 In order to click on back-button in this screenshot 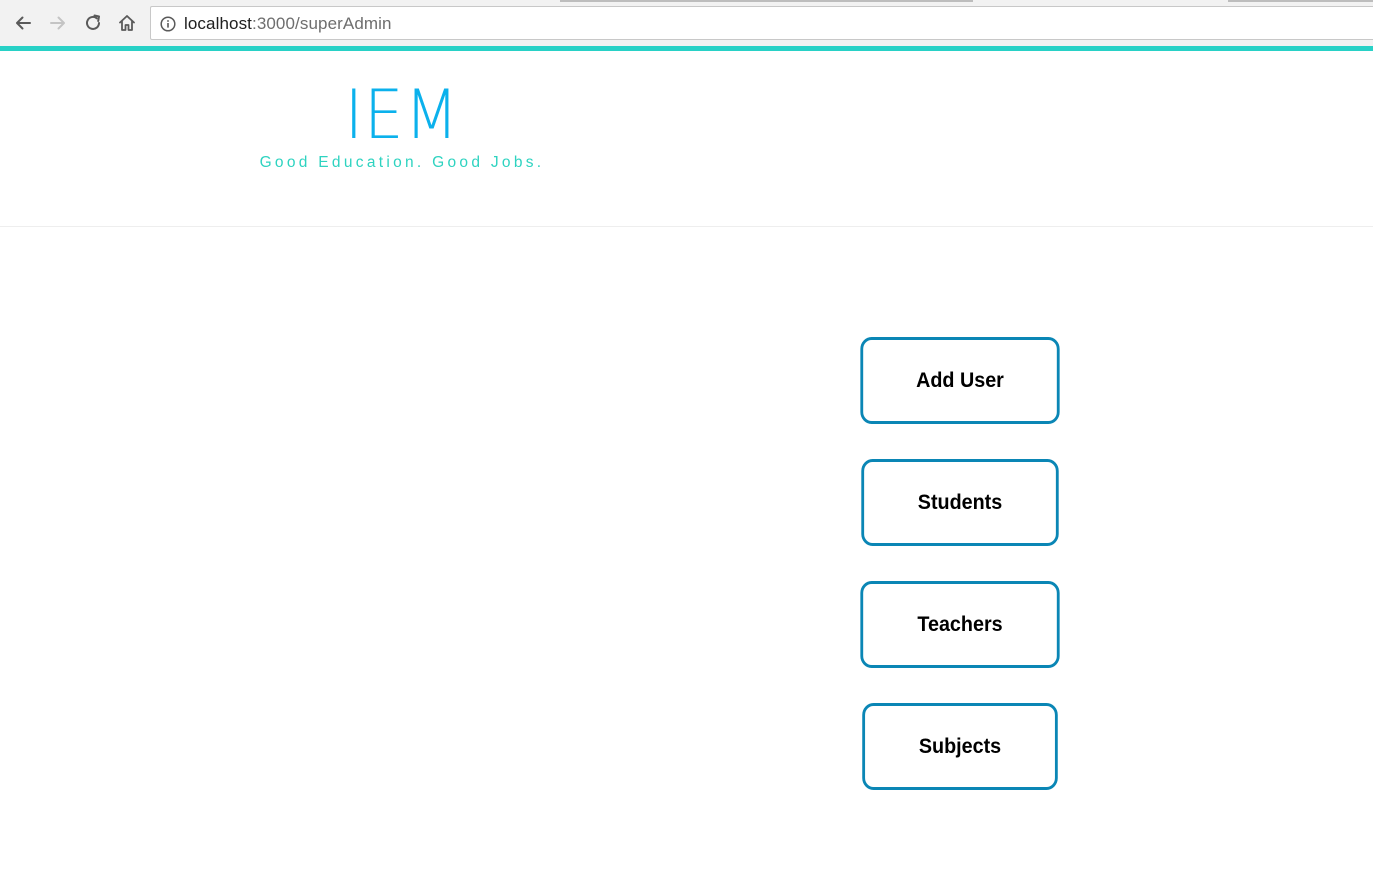, I will do `click(23, 23)`.